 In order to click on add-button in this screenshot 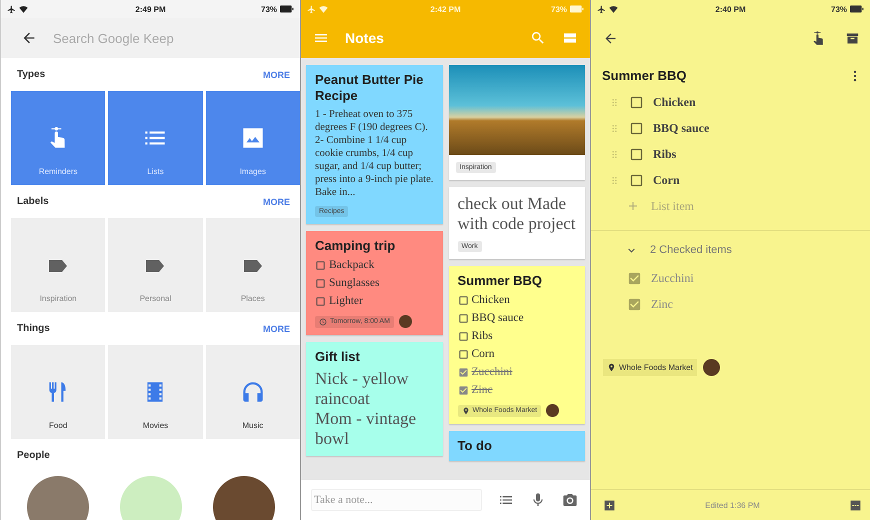, I will do `click(609, 505)`.